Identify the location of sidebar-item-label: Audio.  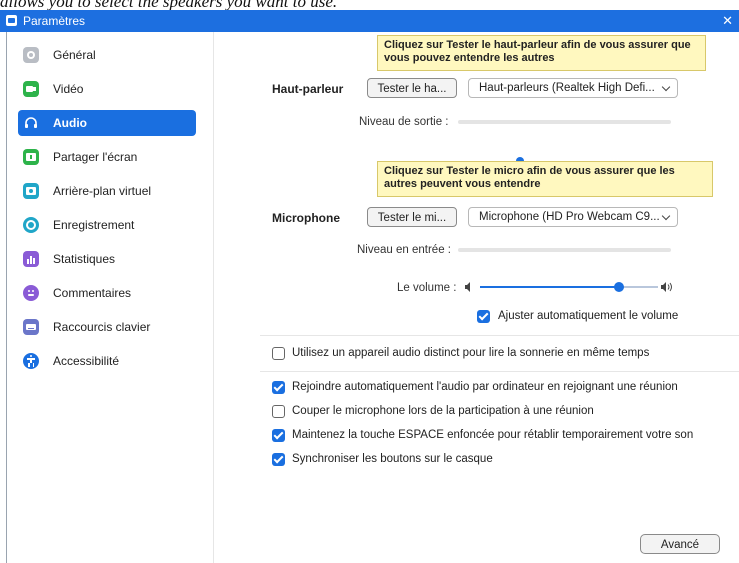
(70, 123).